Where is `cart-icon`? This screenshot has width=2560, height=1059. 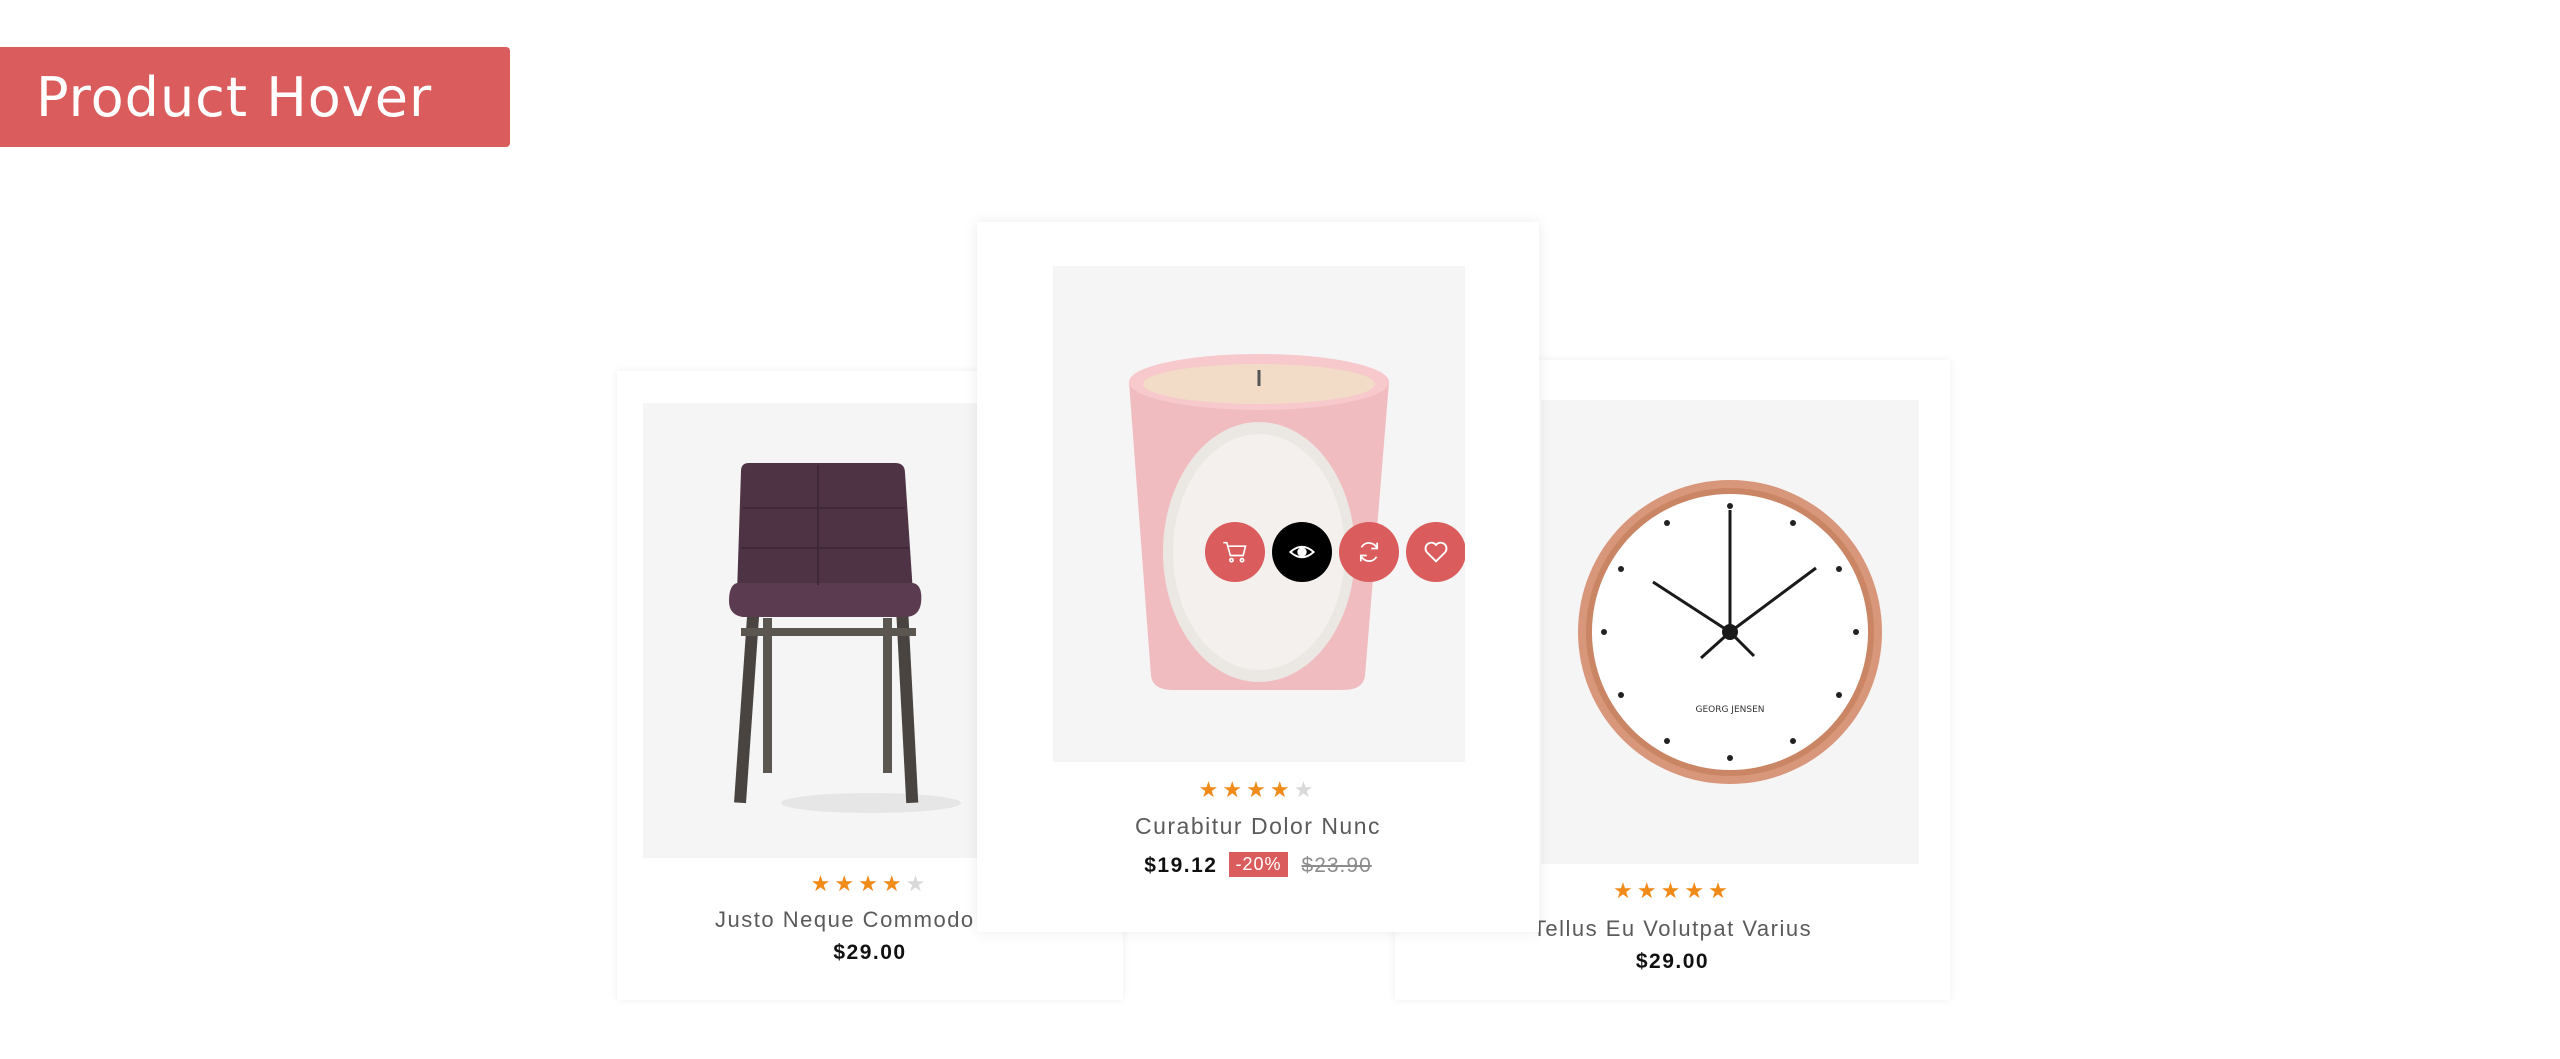
cart-icon is located at coordinates (1235, 552).